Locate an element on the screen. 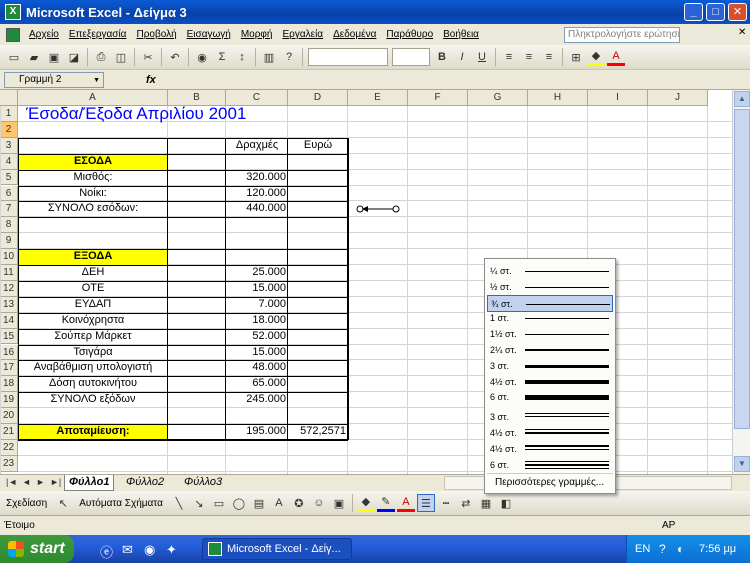  column-header: G is located at coordinates (498, 98).